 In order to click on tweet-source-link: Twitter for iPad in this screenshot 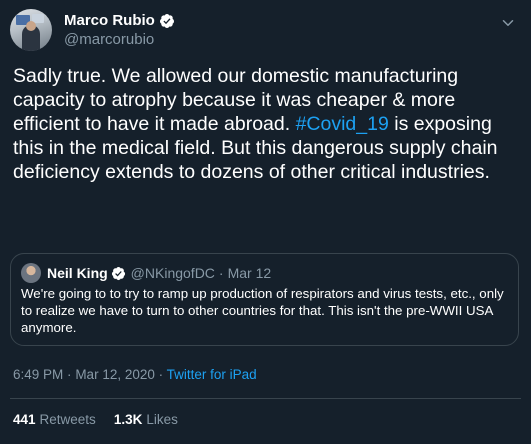, I will do `click(212, 374)`.